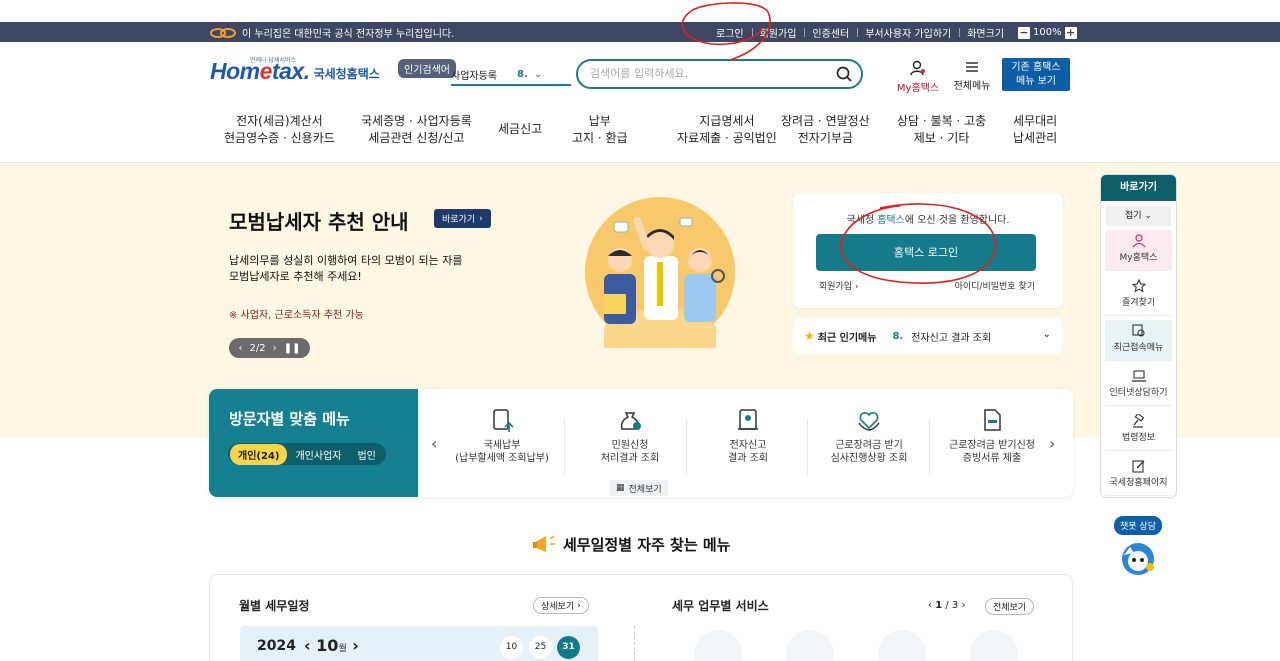 The height and width of the screenshot is (661, 1280). What do you see at coordinates (275, 348) in the screenshot?
I see `pager-next-icon: ›` at bounding box center [275, 348].